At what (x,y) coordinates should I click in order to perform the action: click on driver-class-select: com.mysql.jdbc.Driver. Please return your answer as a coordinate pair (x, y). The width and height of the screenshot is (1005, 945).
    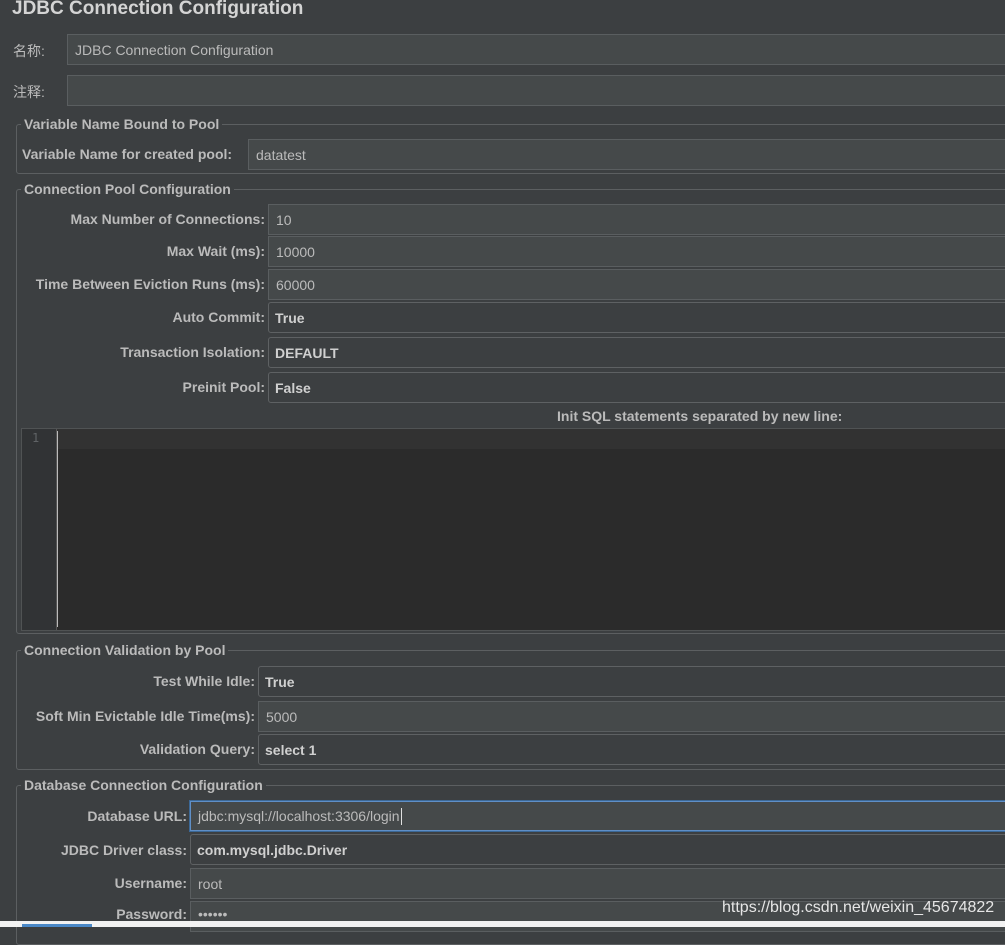
    Looking at the image, I should click on (597, 849).